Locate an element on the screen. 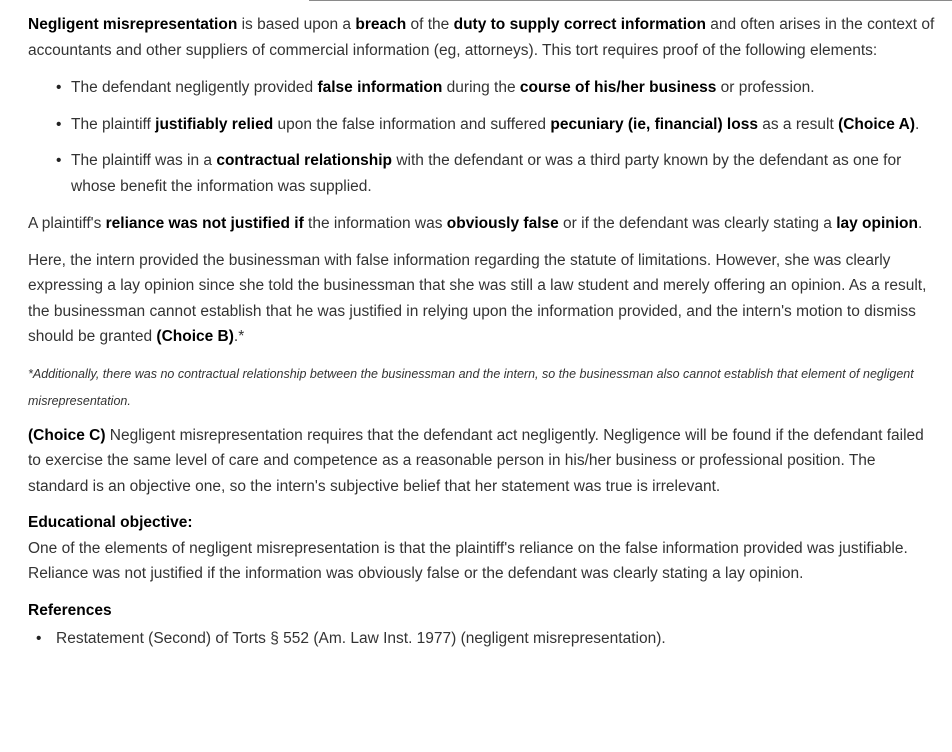 This screenshot has width=952, height=752. choice-b-ref: (Choice B) is located at coordinates (195, 336).